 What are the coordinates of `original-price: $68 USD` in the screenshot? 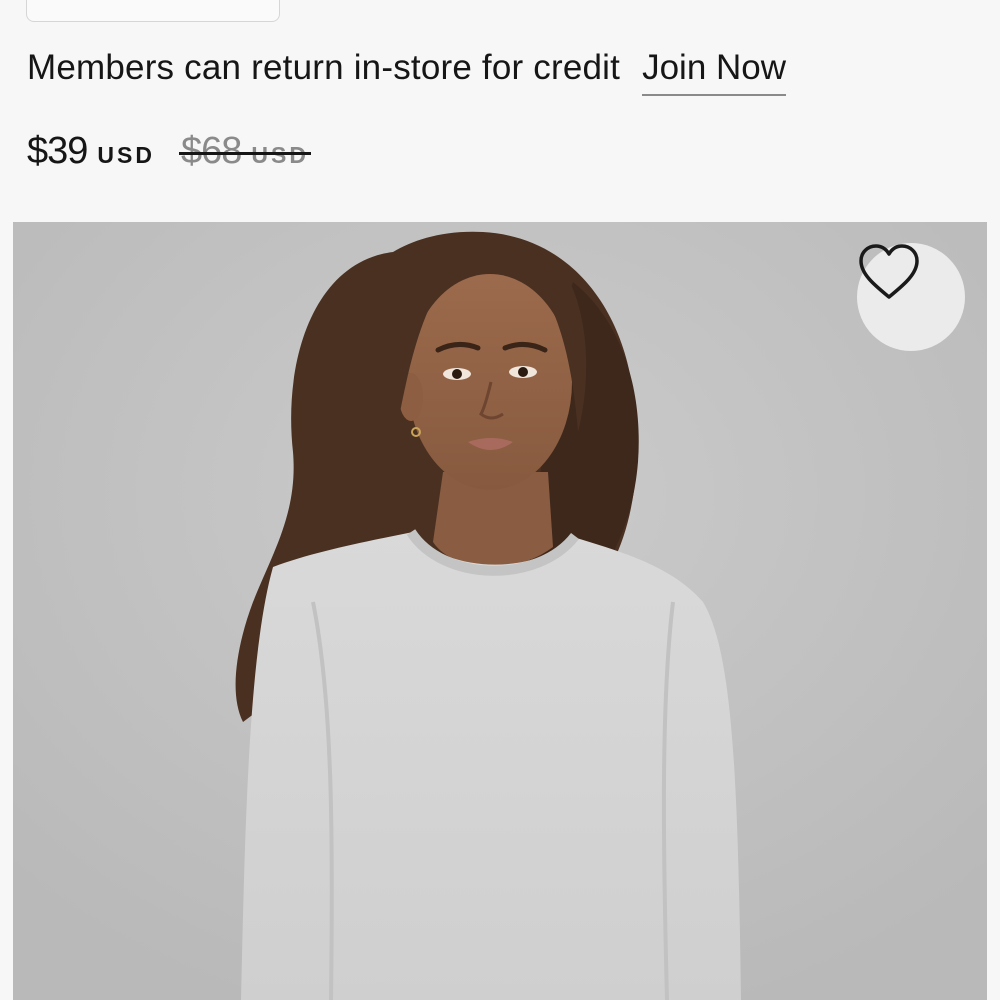 It's located at (244, 151).